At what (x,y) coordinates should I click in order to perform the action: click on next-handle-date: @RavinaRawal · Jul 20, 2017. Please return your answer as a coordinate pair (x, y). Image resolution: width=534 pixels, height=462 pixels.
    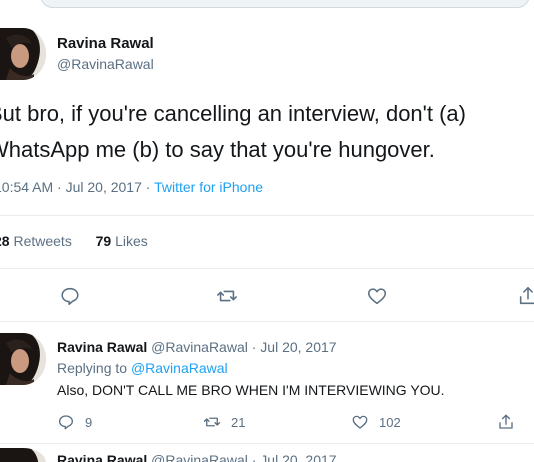
    Looking at the image, I should click on (241, 457).